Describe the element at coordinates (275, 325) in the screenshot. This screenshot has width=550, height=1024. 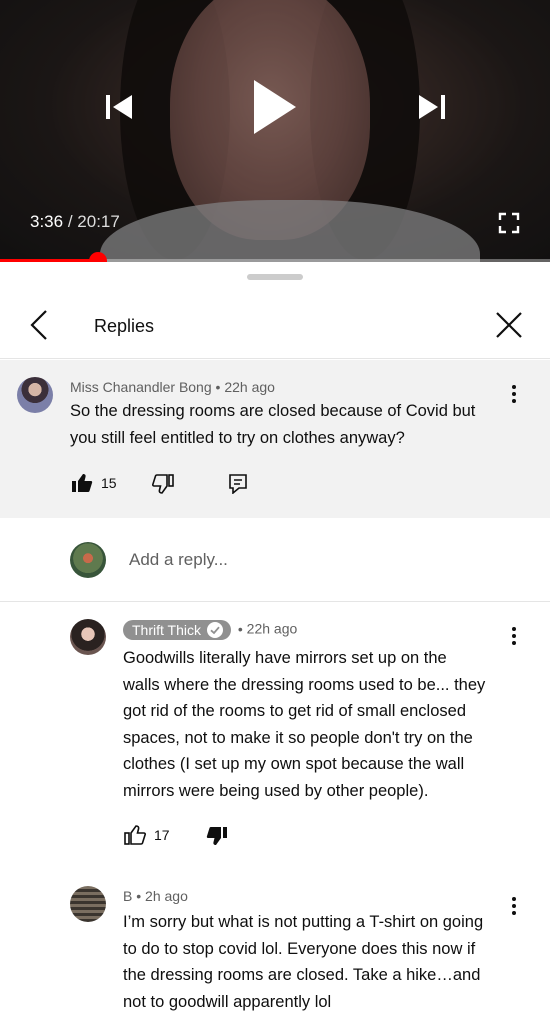
I see `replies-header: Replies` at that location.